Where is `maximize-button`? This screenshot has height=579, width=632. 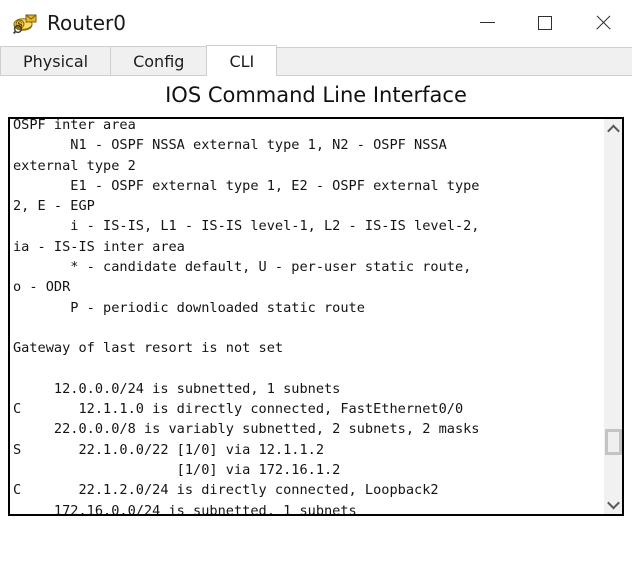
maximize-button is located at coordinates (545, 22).